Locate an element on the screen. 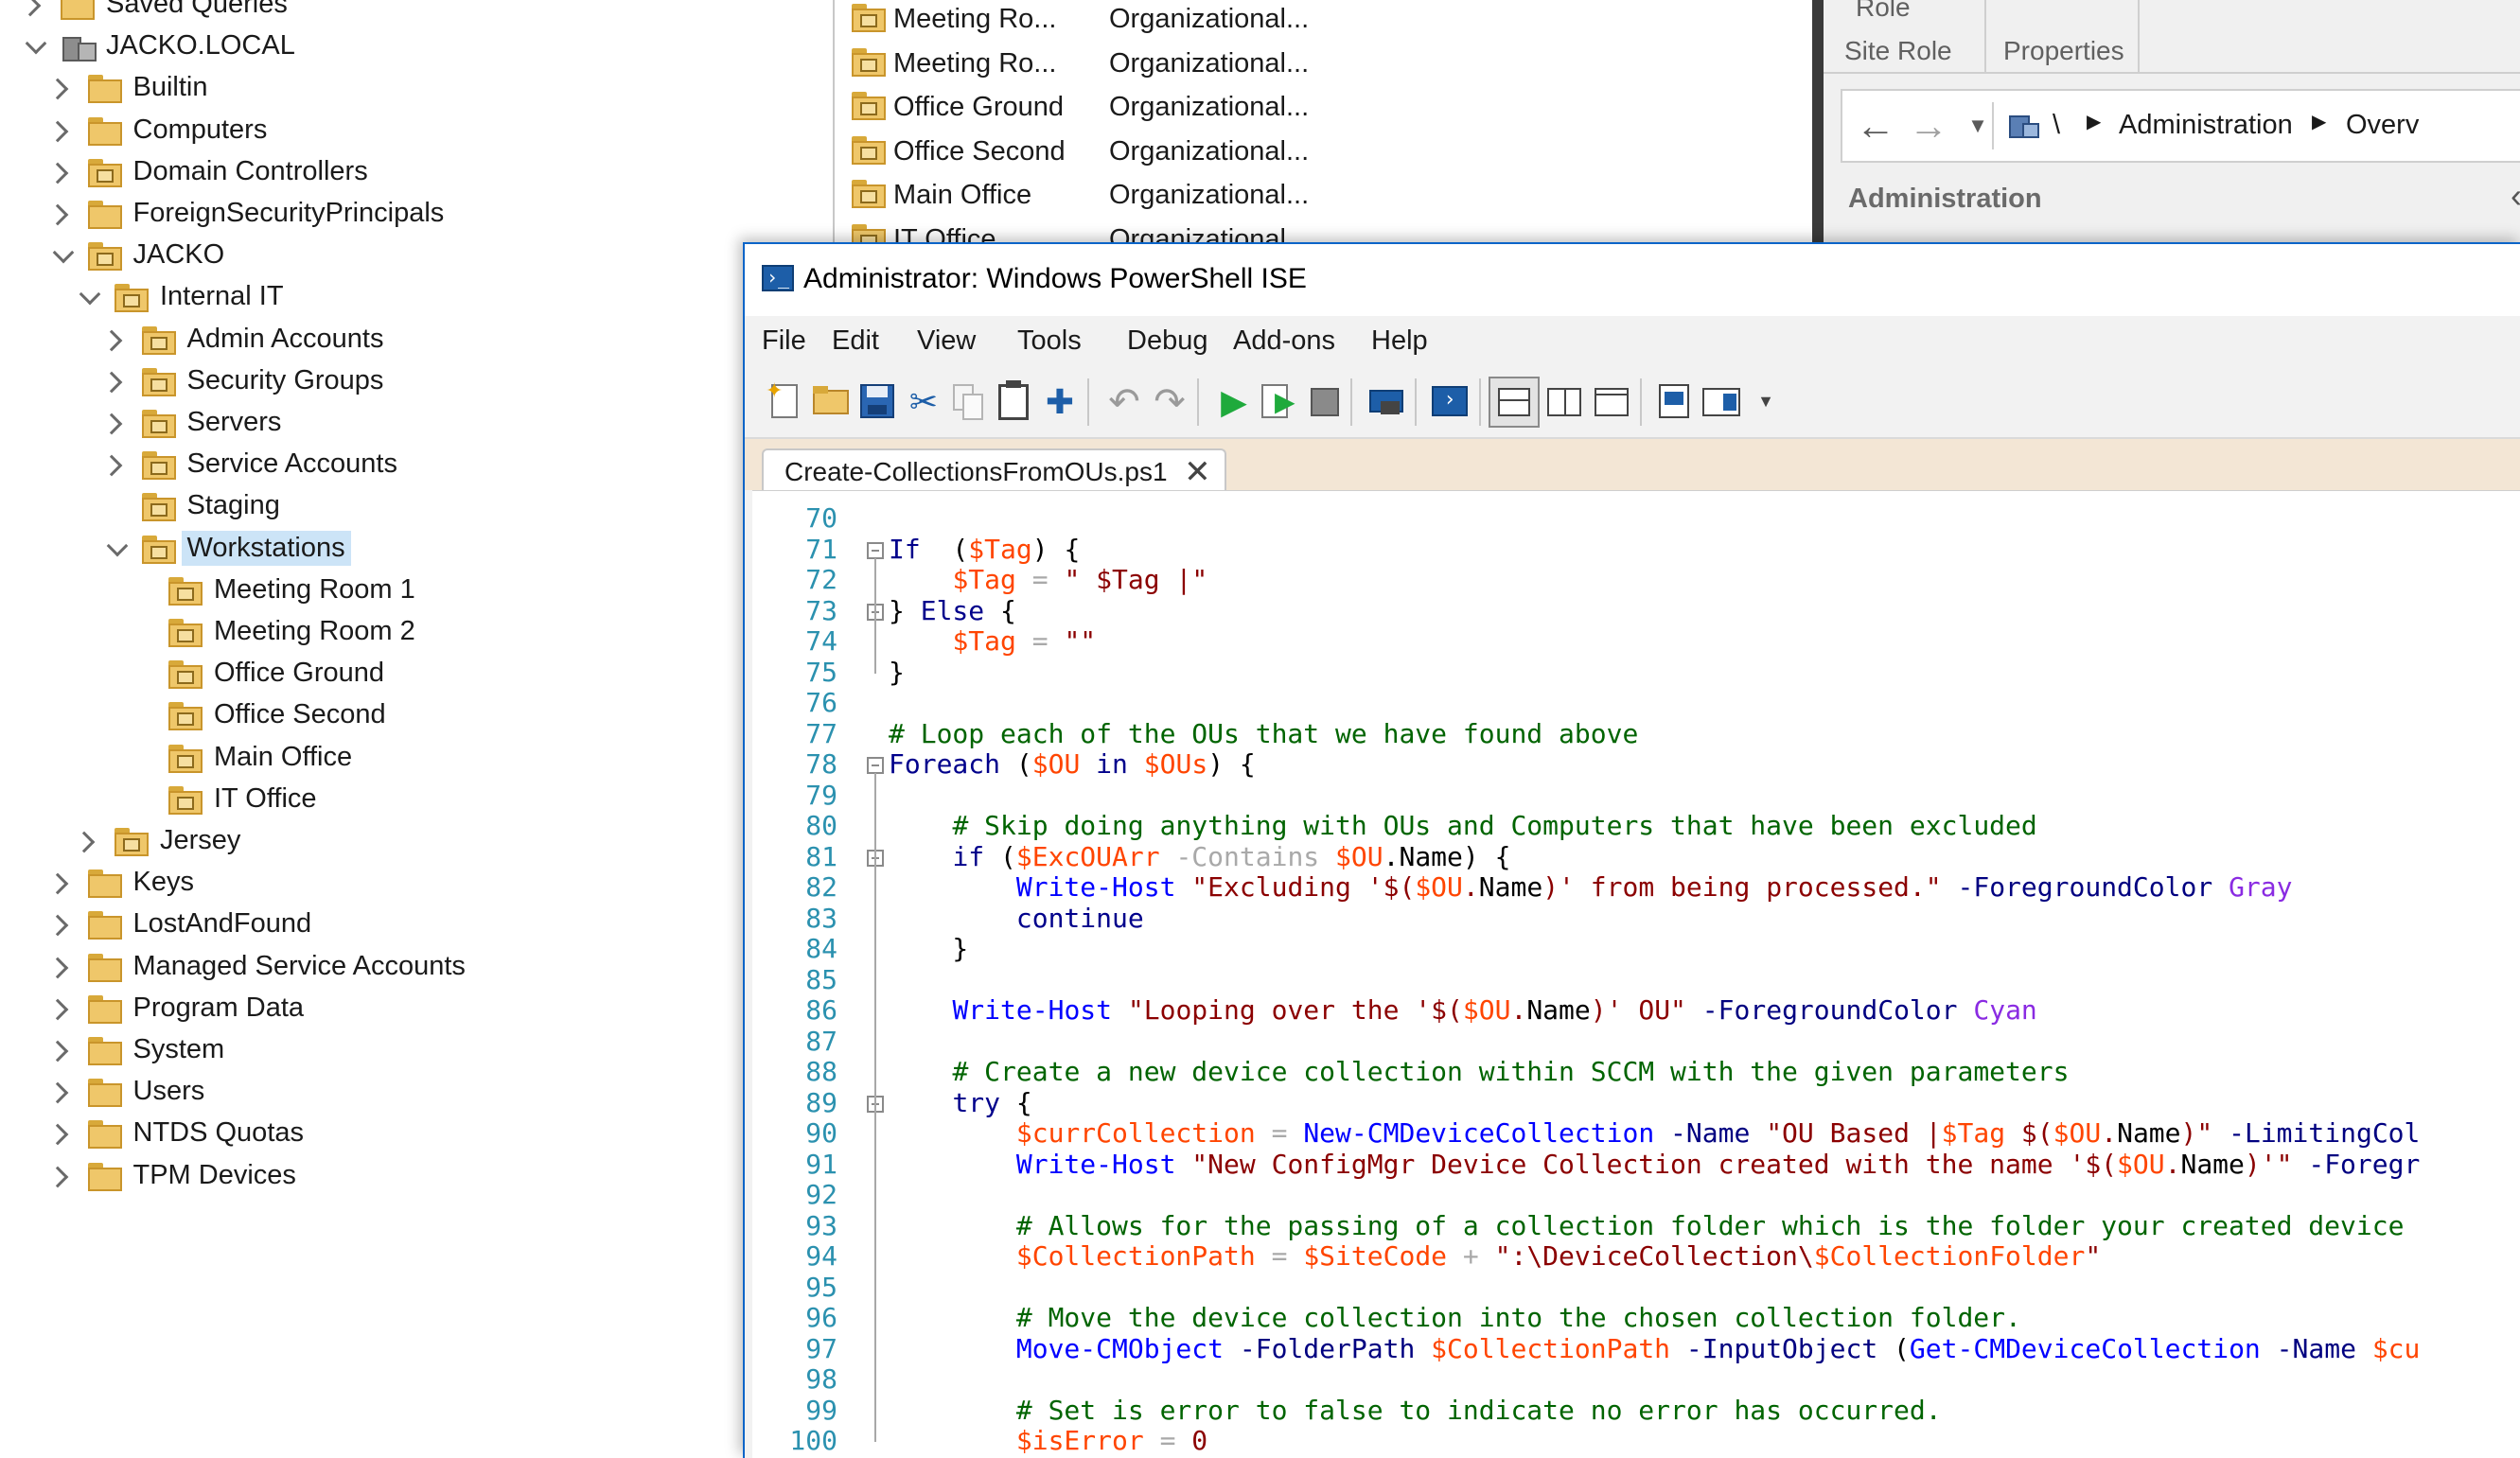 The image size is (2520, 1458). tree-node-computers: Computers is located at coordinates (411, 131).